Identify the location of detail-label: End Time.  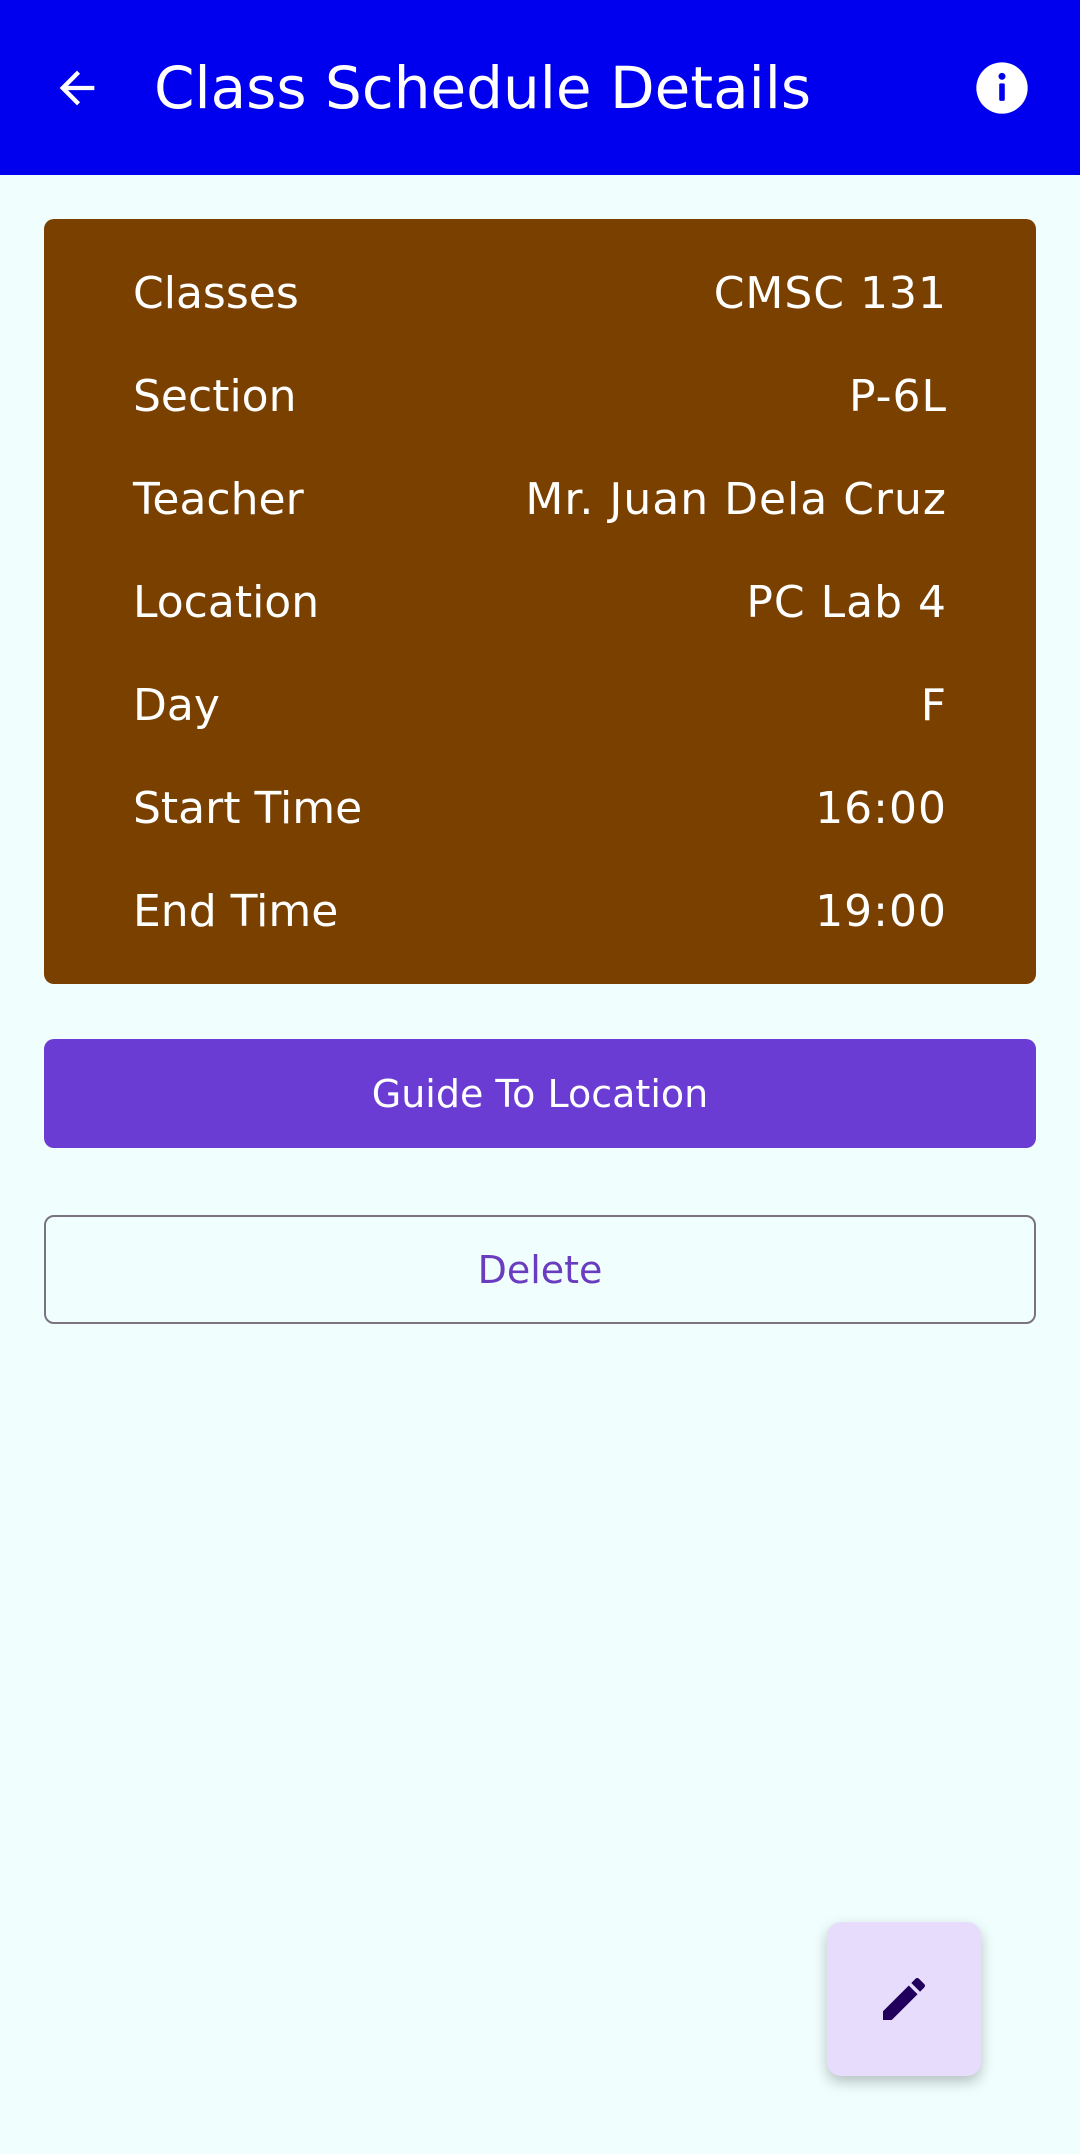
(236, 911).